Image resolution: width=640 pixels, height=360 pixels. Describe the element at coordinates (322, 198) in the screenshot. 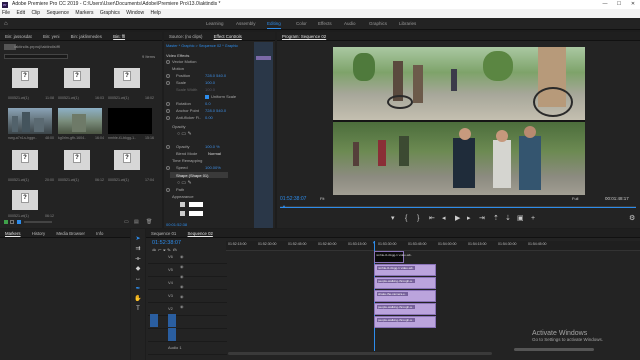

I see `zoom-fit-select: Fit` at that location.